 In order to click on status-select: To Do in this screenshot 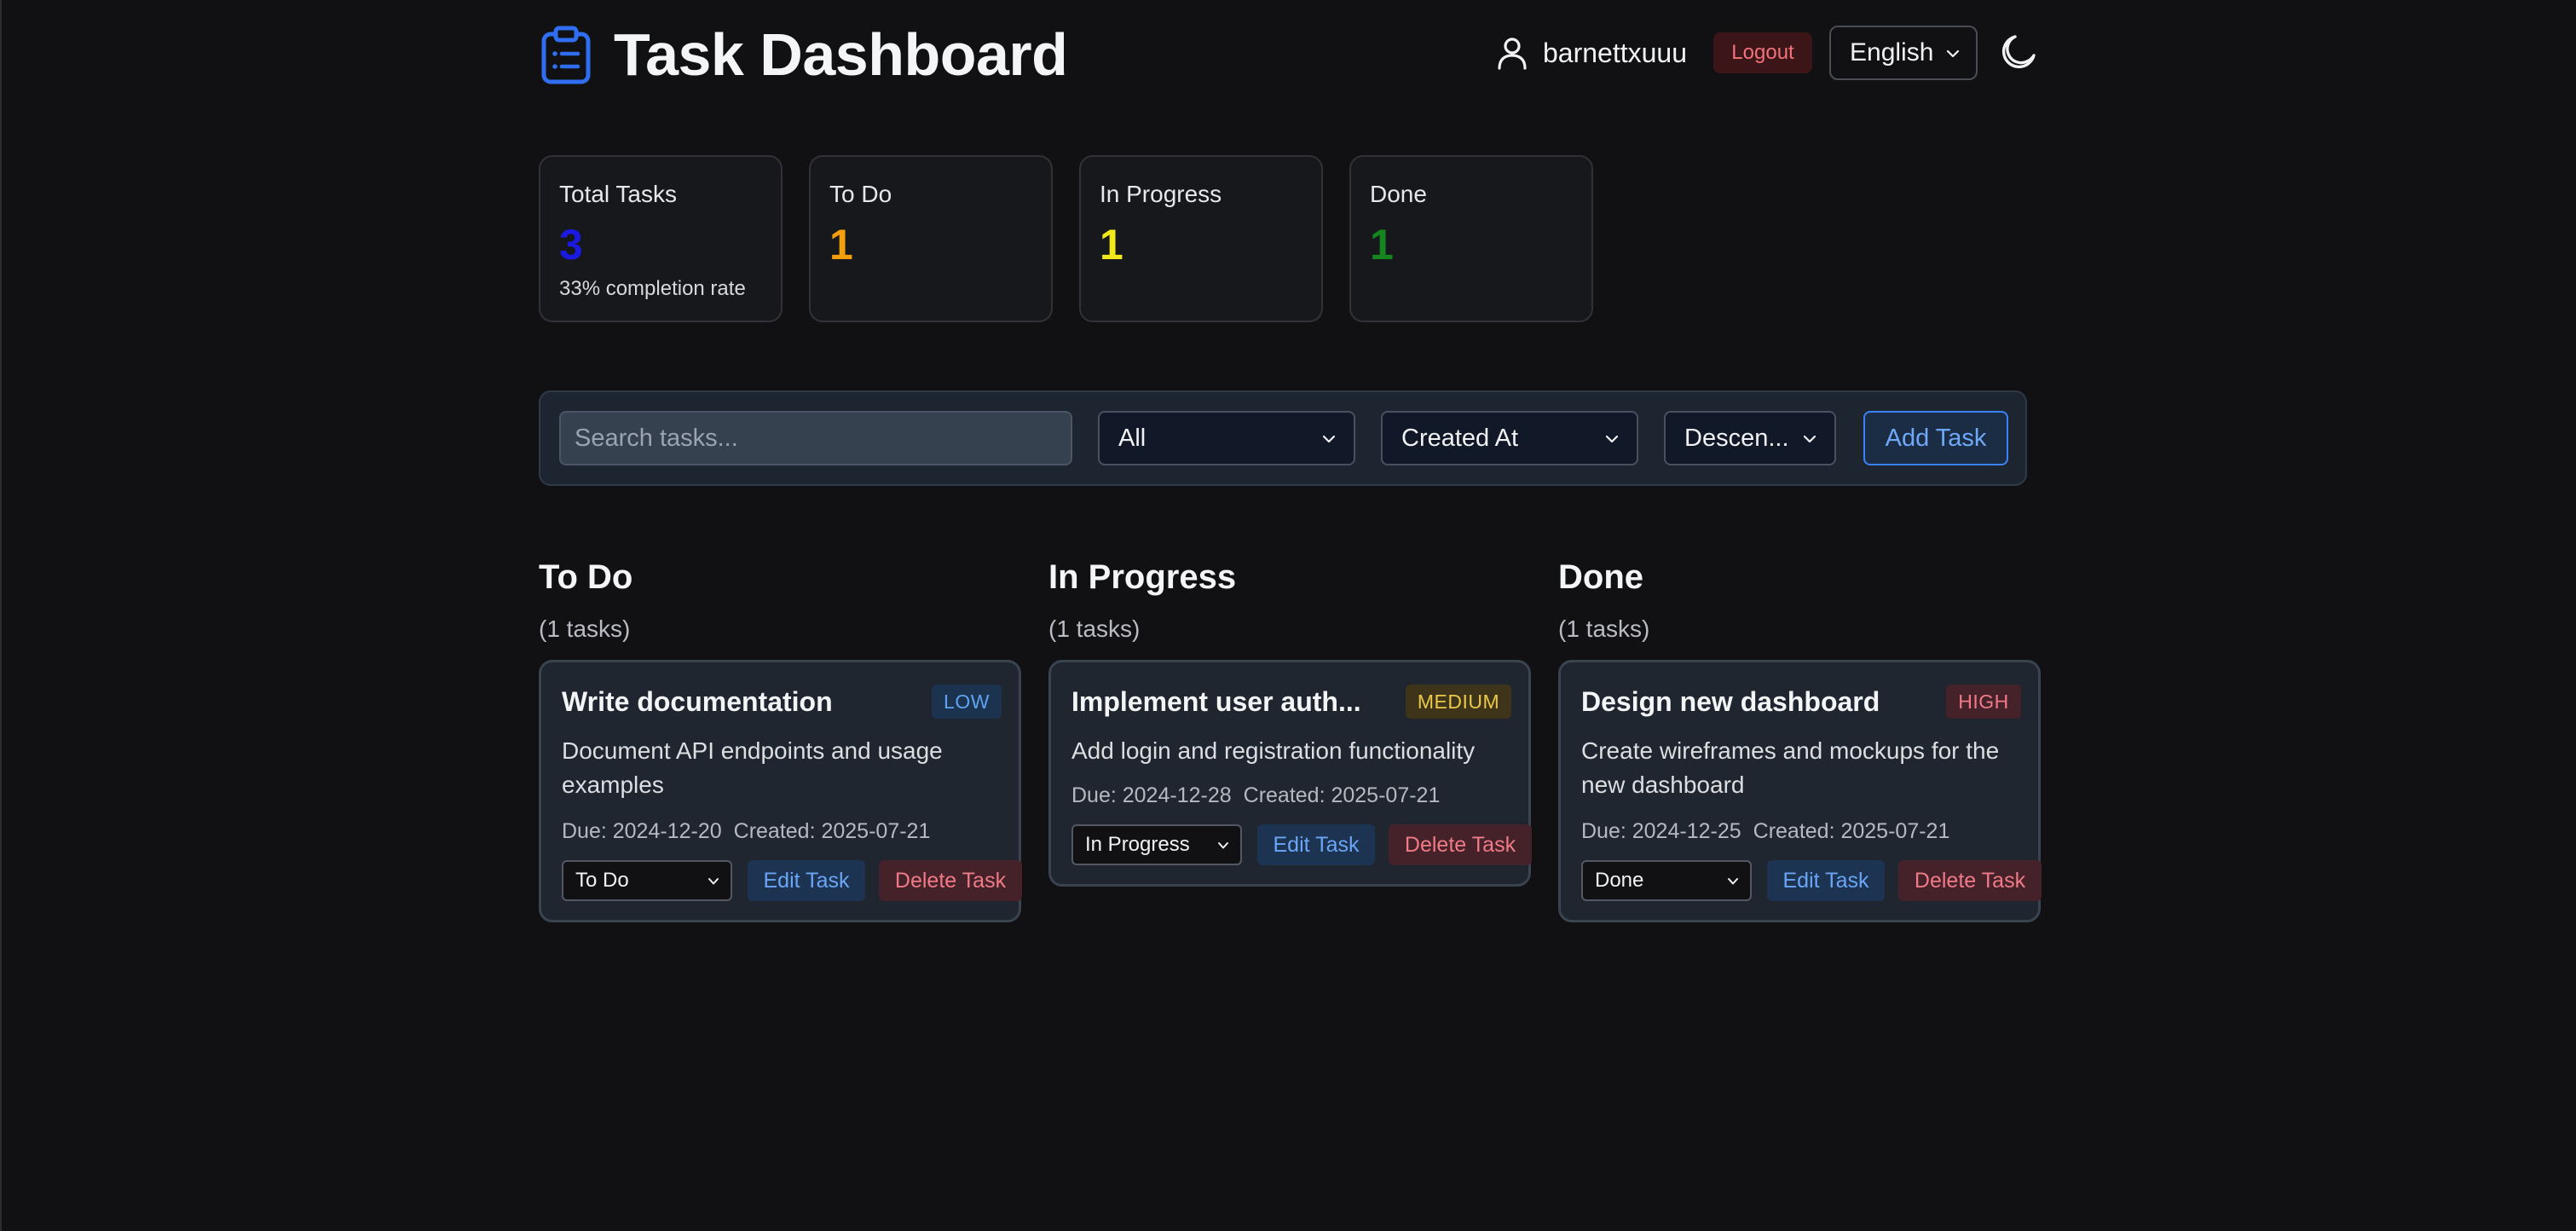, I will do `click(647, 880)`.